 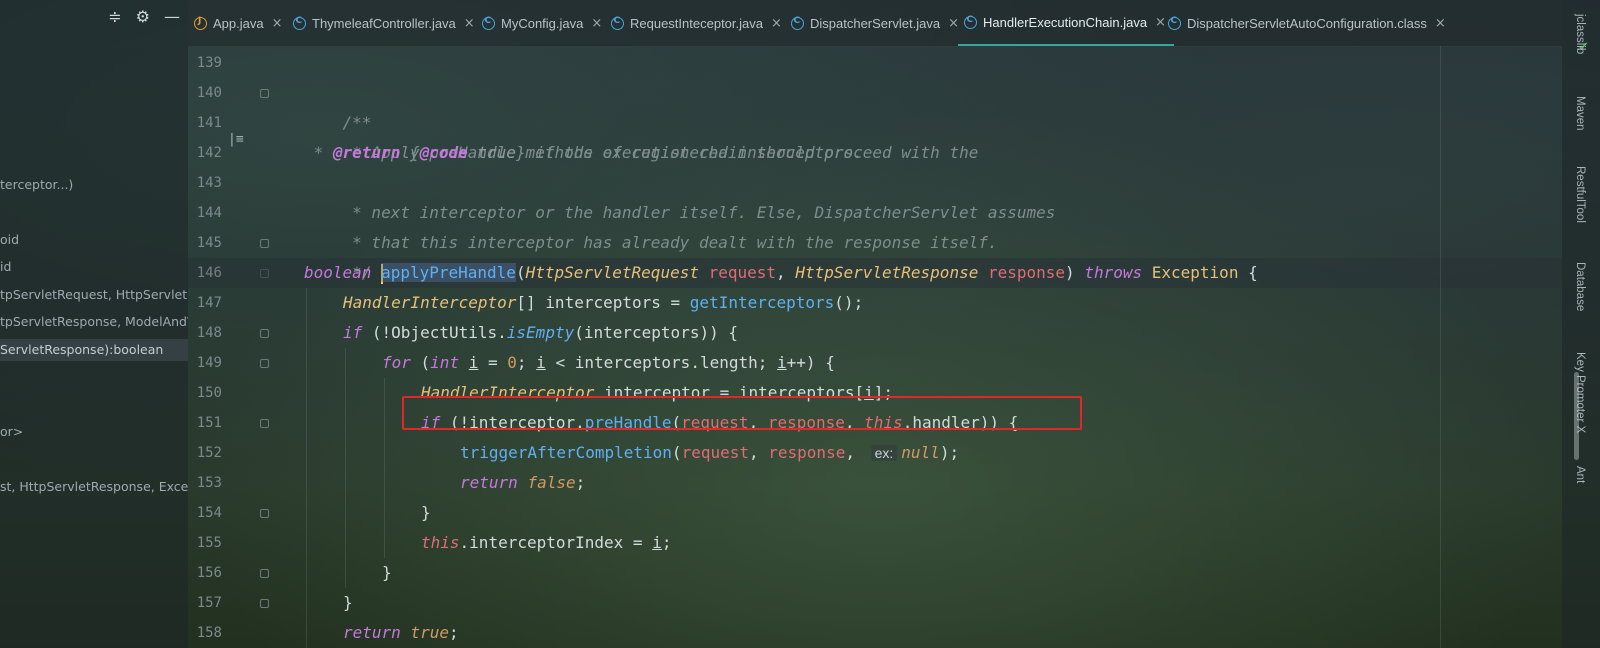 What do you see at coordinates (209, 123) in the screenshot?
I see `line-number: 141` at bounding box center [209, 123].